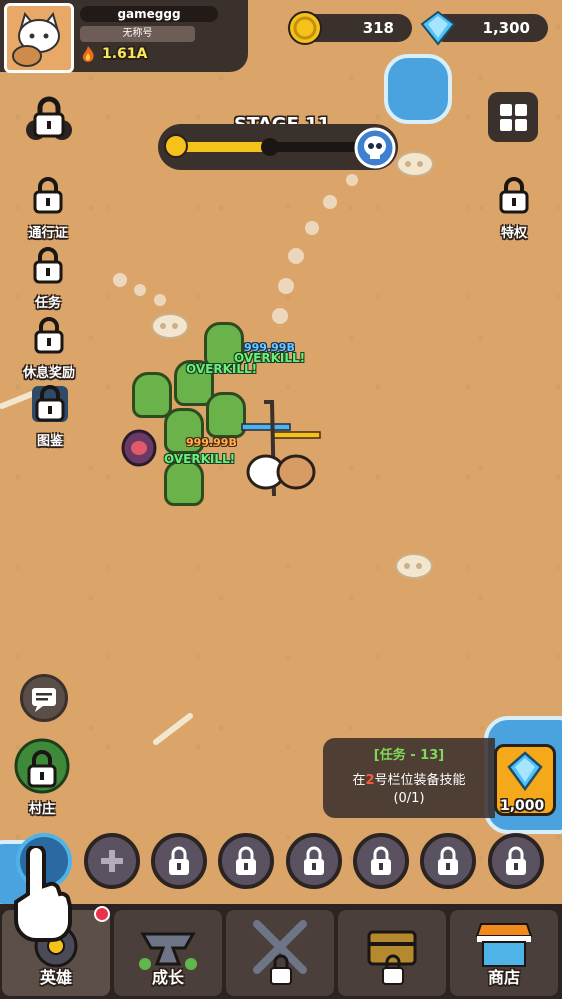  I want to click on chat-button, so click(44, 698).